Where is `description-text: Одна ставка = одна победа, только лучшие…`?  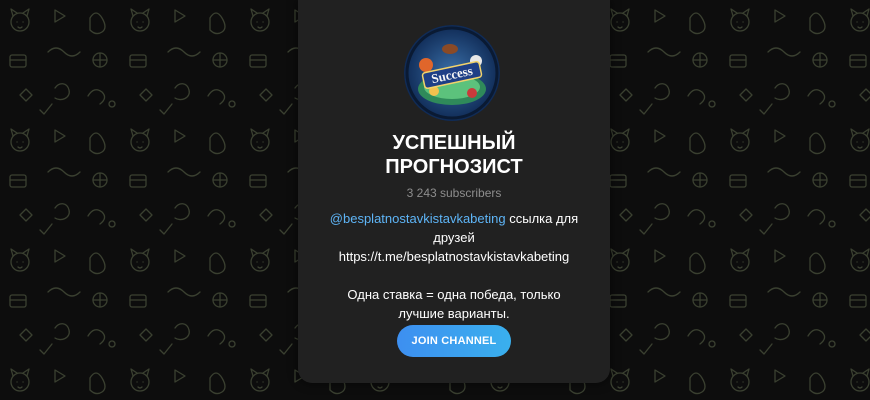 description-text: Одна ставка = одна победа, только лучшие… is located at coordinates (454, 304).